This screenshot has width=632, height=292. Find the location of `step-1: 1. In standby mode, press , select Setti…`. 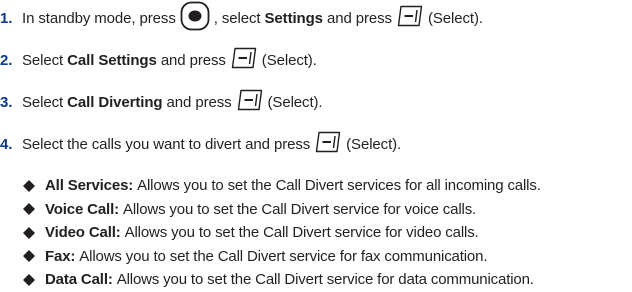

step-1: 1. In standby mode, press , select Setti… is located at coordinates (241, 18).